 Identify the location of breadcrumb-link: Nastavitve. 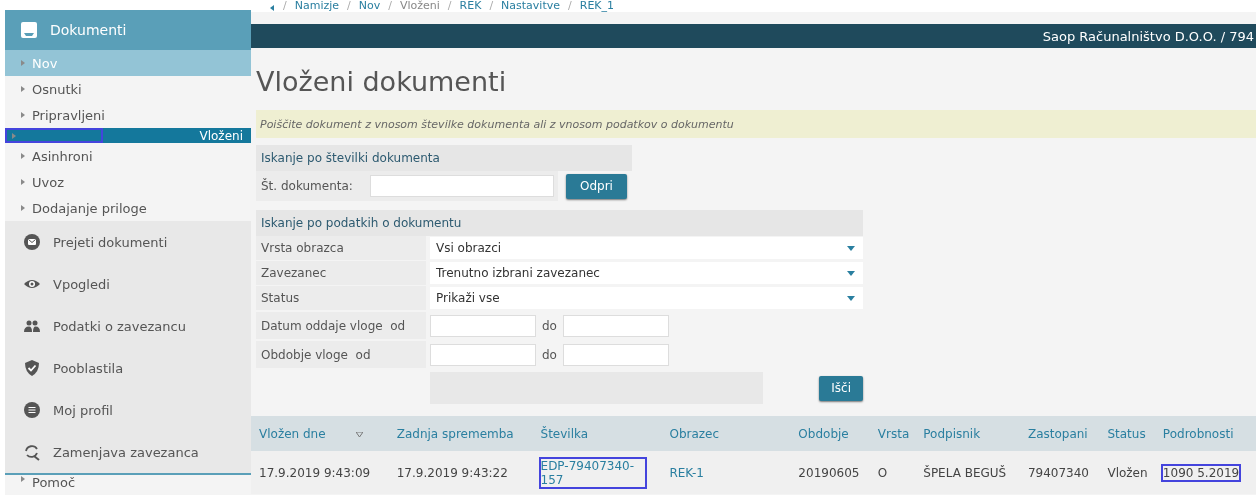
(531, 6).